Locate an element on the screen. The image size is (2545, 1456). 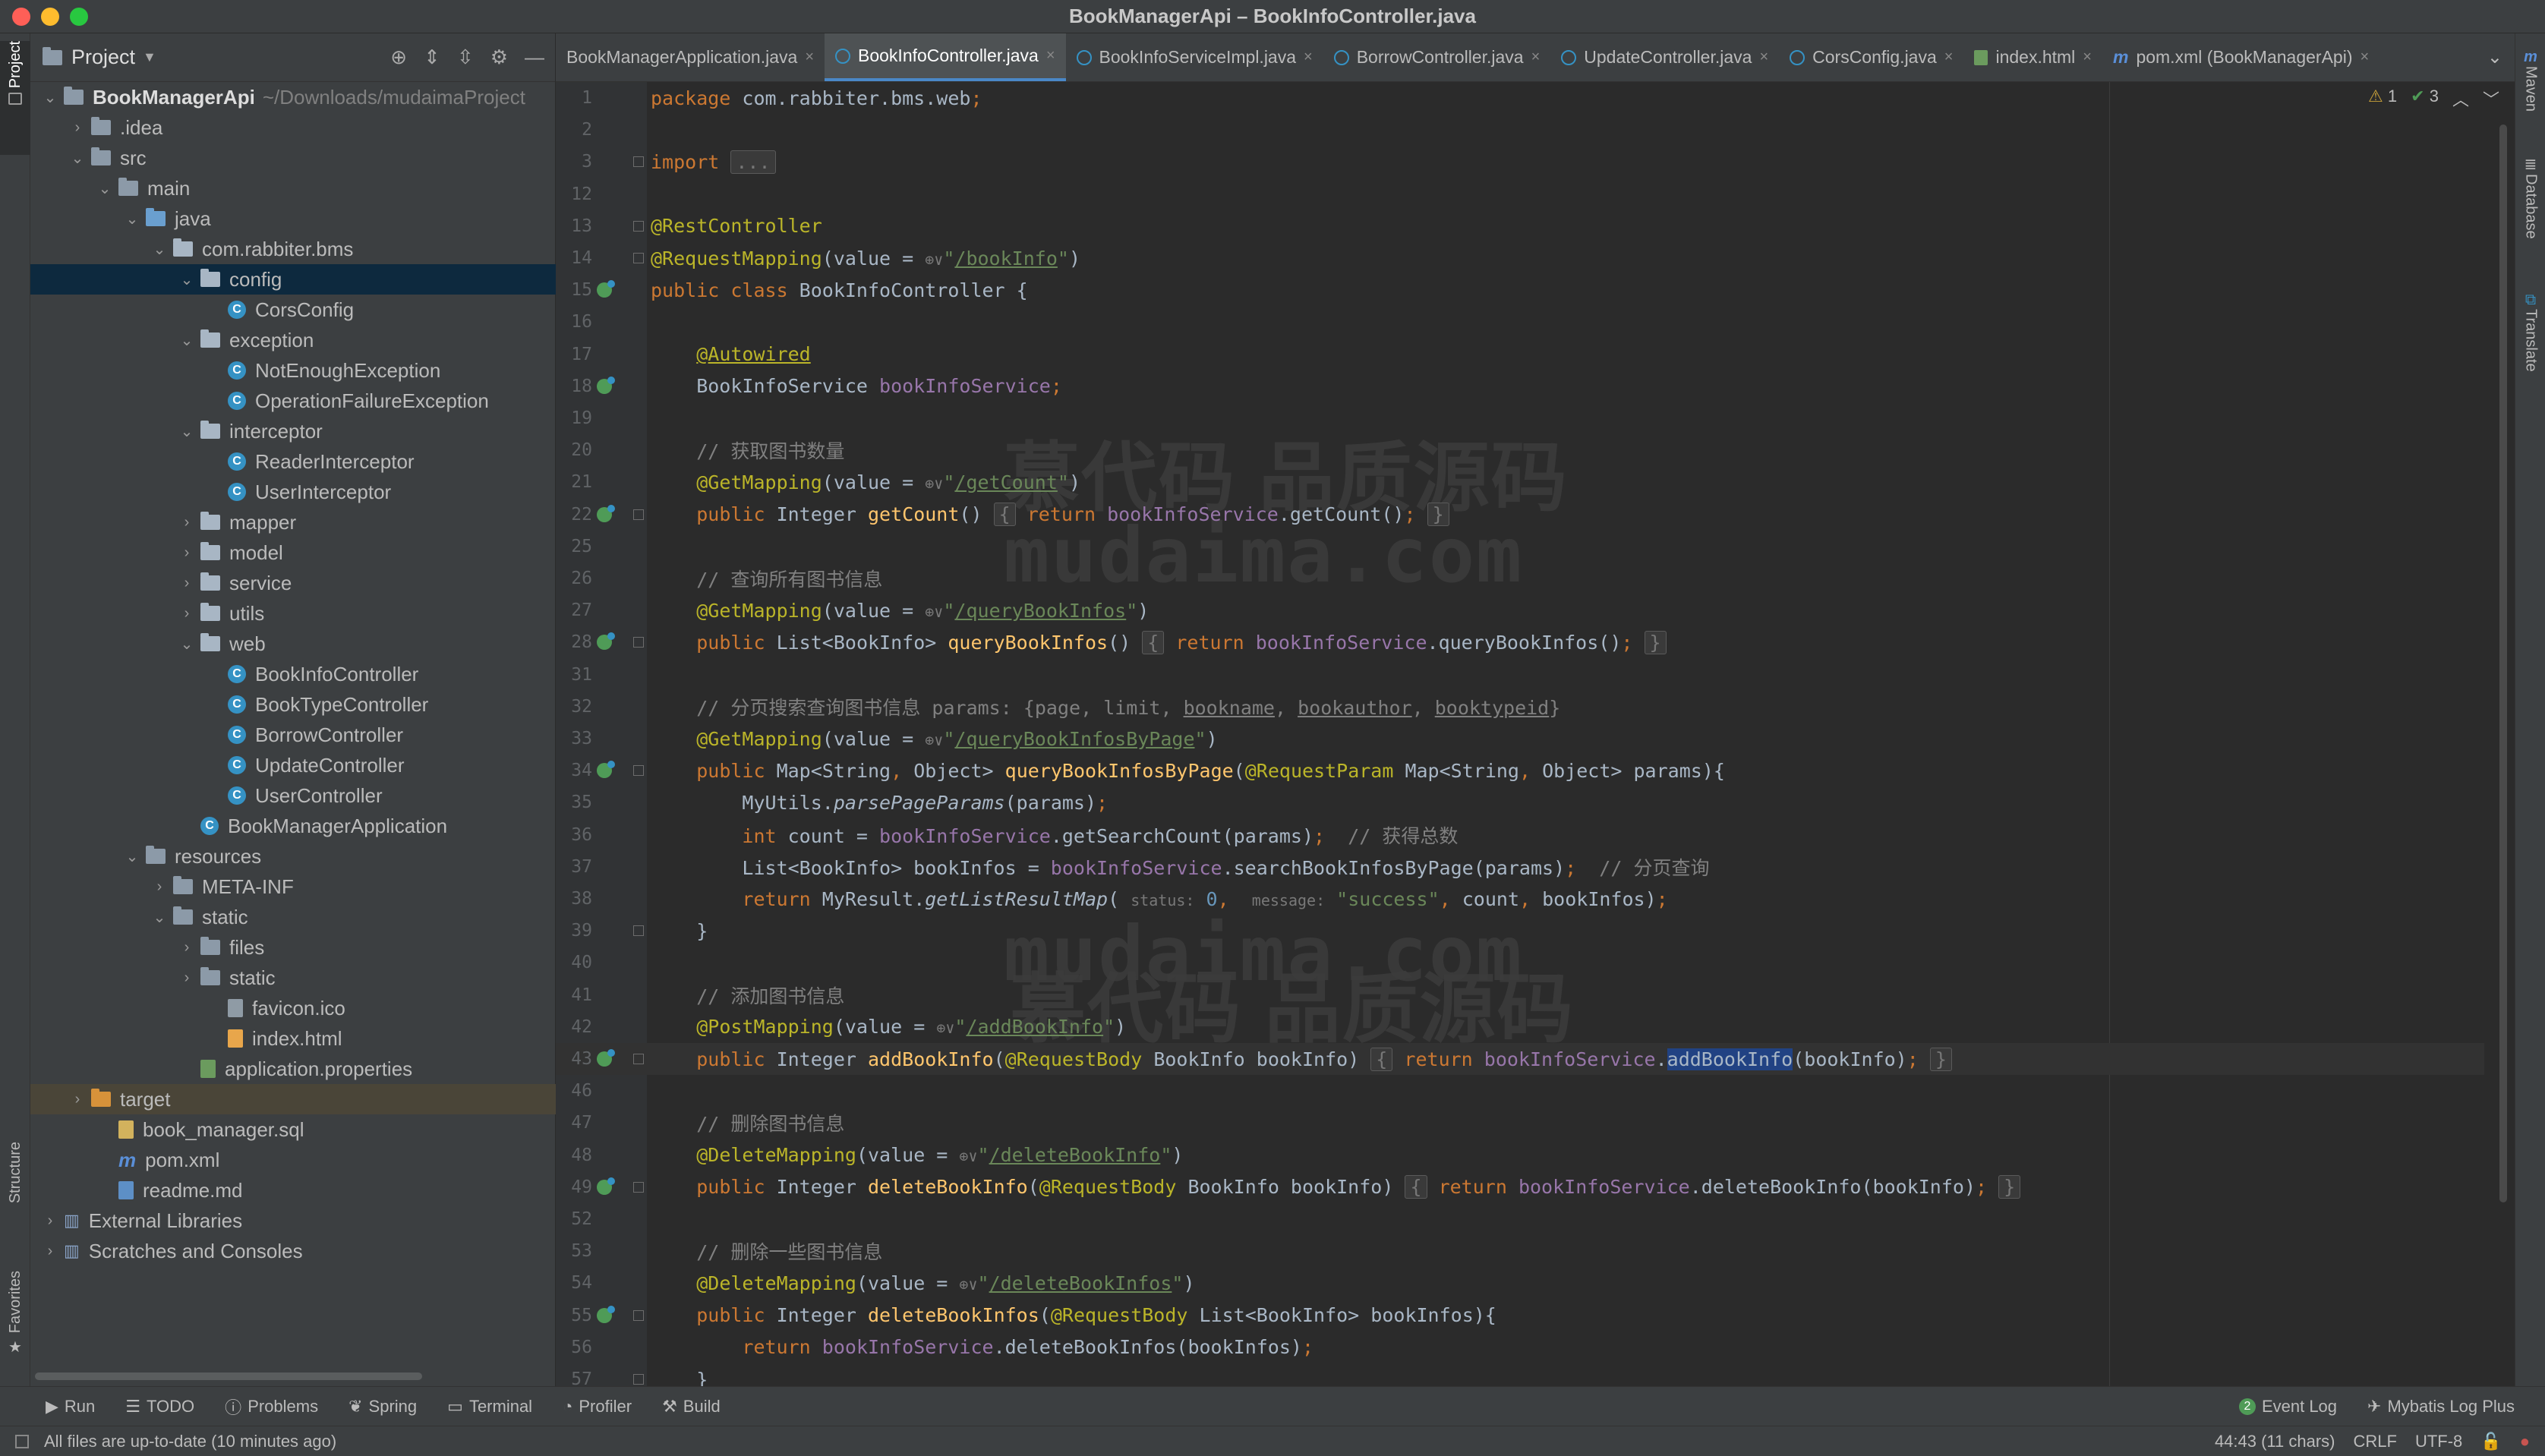
maven-tool-tab: m Maven is located at coordinates (2530, 94).